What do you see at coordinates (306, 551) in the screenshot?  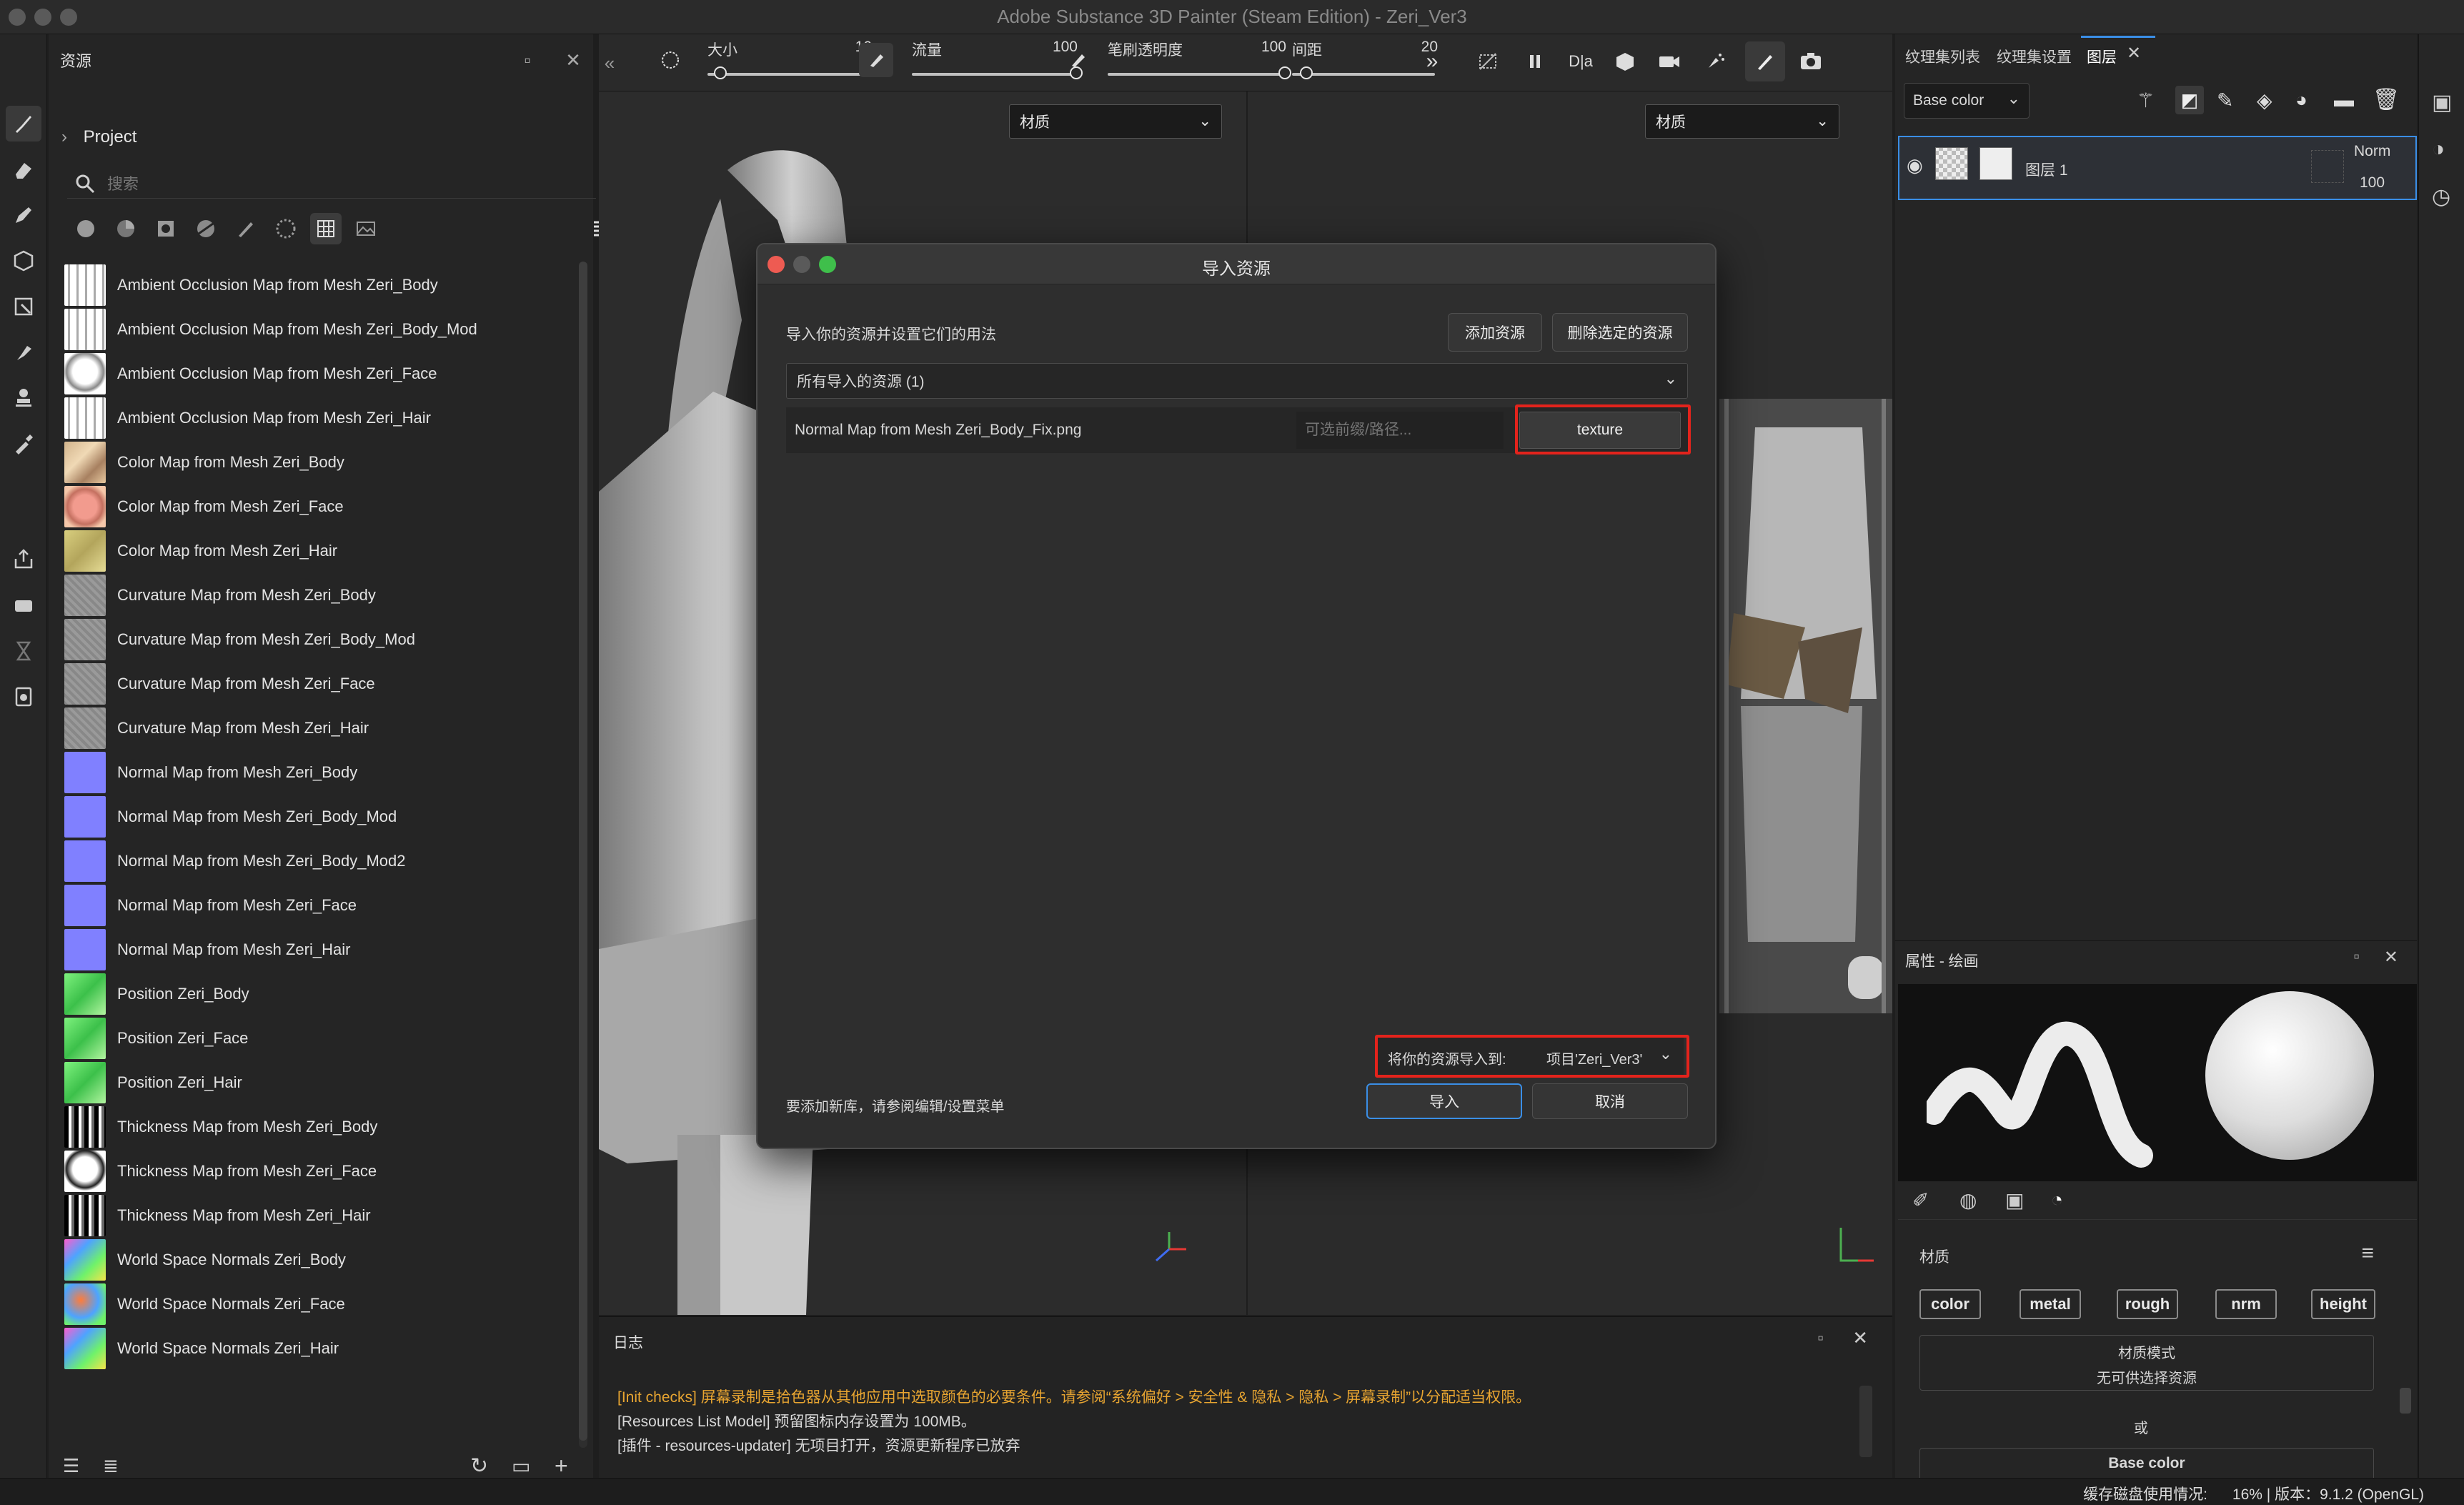 I see `asset-list-item: Color Map from Mesh Zeri_Hair` at bounding box center [306, 551].